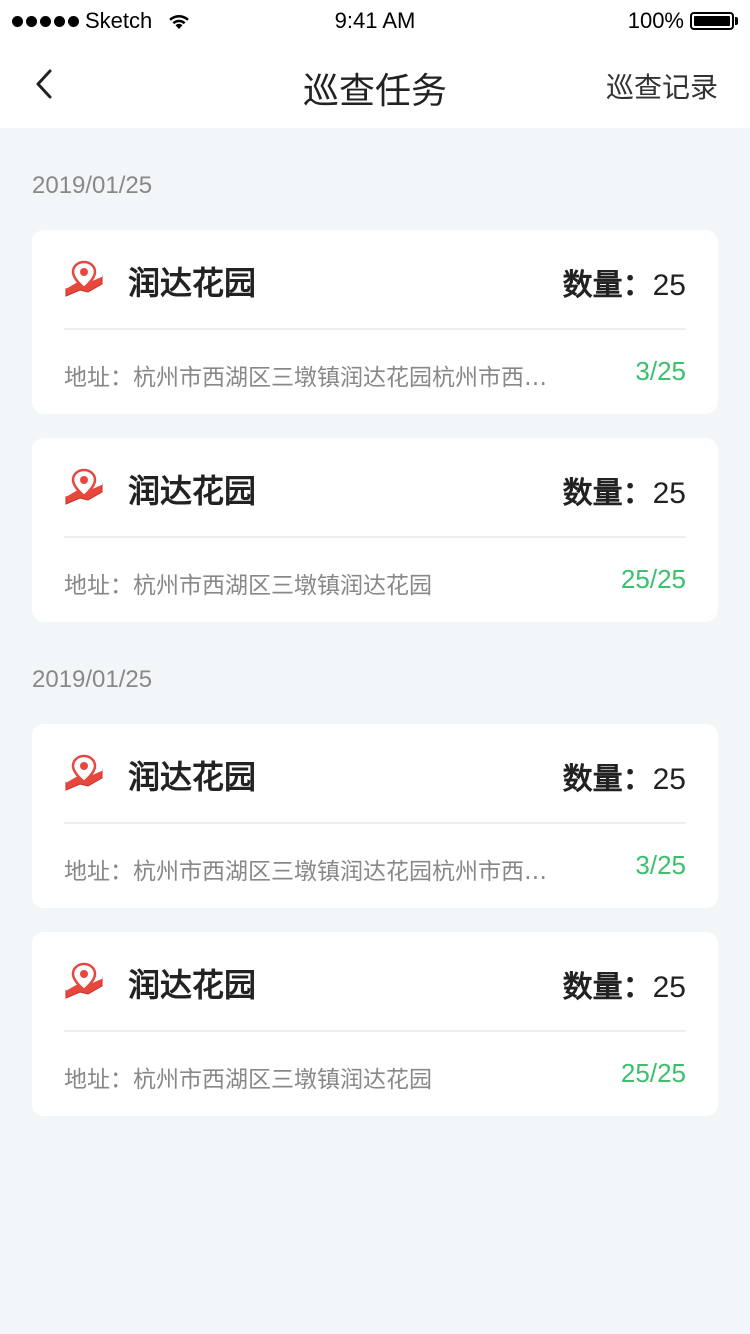 The image size is (750, 1334). Describe the element at coordinates (375, 84) in the screenshot. I see `nav-bar: 巡查任务 巡查记录` at that location.